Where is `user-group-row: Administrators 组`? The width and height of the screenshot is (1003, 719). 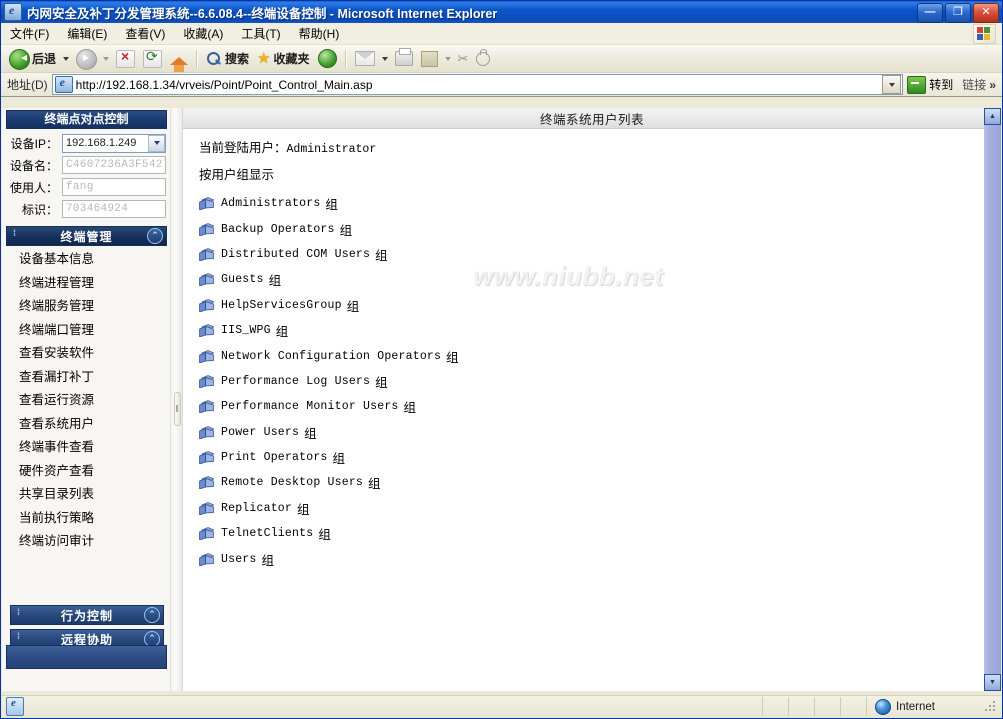
user-group-row: Administrators 组 is located at coordinates (600, 203).